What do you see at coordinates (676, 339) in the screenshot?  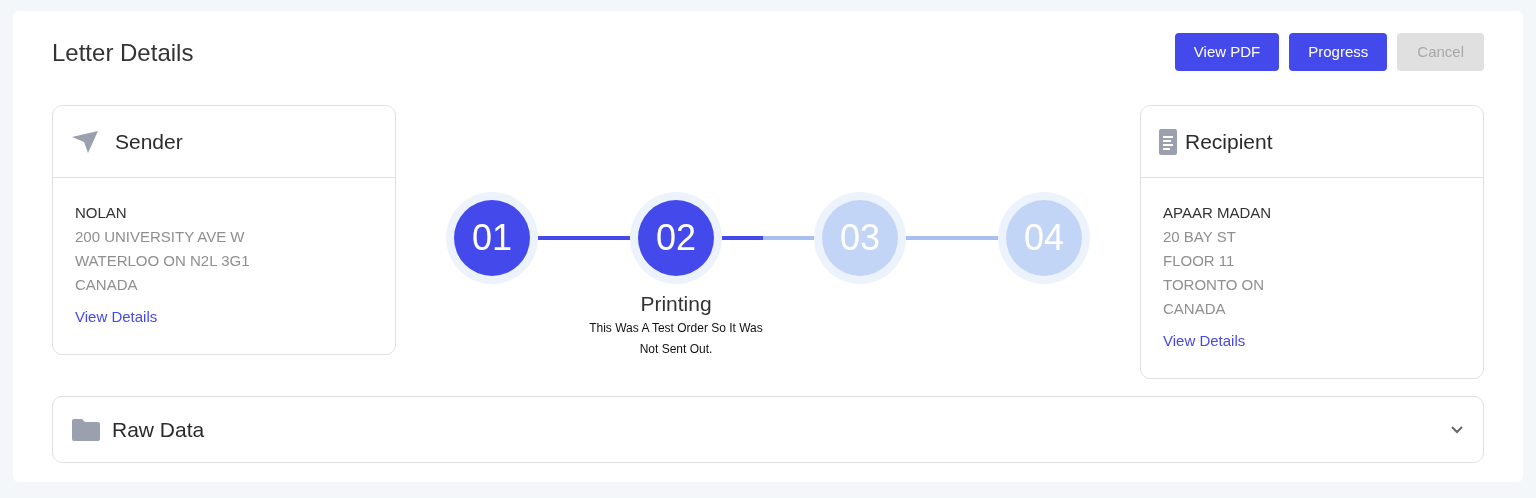 I see `step-description: This Was A Test Order So It Was Not Sent Out.` at bounding box center [676, 339].